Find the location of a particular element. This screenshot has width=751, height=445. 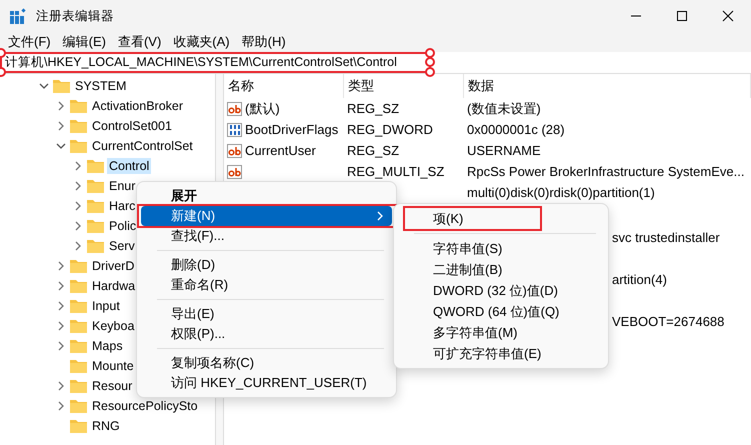

tree-item: Resour is located at coordinates (112, 386).